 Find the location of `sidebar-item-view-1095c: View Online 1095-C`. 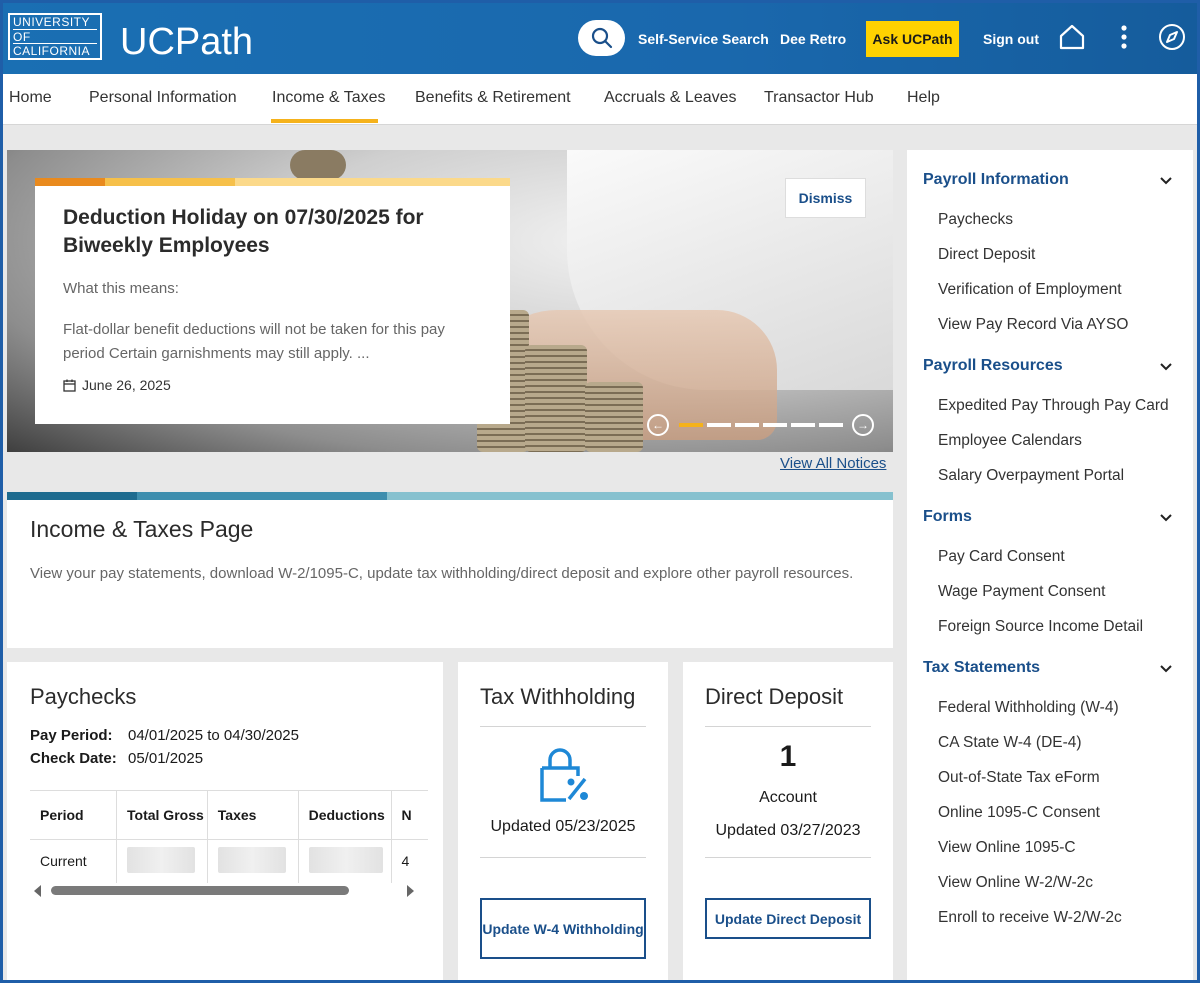

sidebar-item-view-1095c: View Online 1095-C is located at coordinates (1007, 848).